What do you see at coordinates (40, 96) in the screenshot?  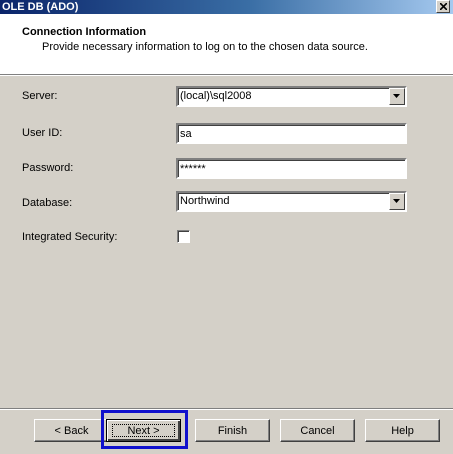 I see `server-label: Server:` at bounding box center [40, 96].